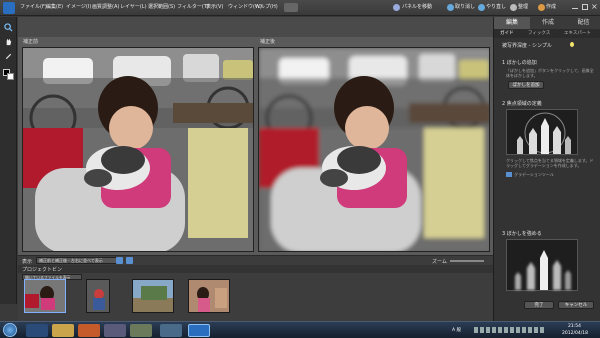 The image size is (600, 338). I want to click on zoom-slider, so click(467, 261).